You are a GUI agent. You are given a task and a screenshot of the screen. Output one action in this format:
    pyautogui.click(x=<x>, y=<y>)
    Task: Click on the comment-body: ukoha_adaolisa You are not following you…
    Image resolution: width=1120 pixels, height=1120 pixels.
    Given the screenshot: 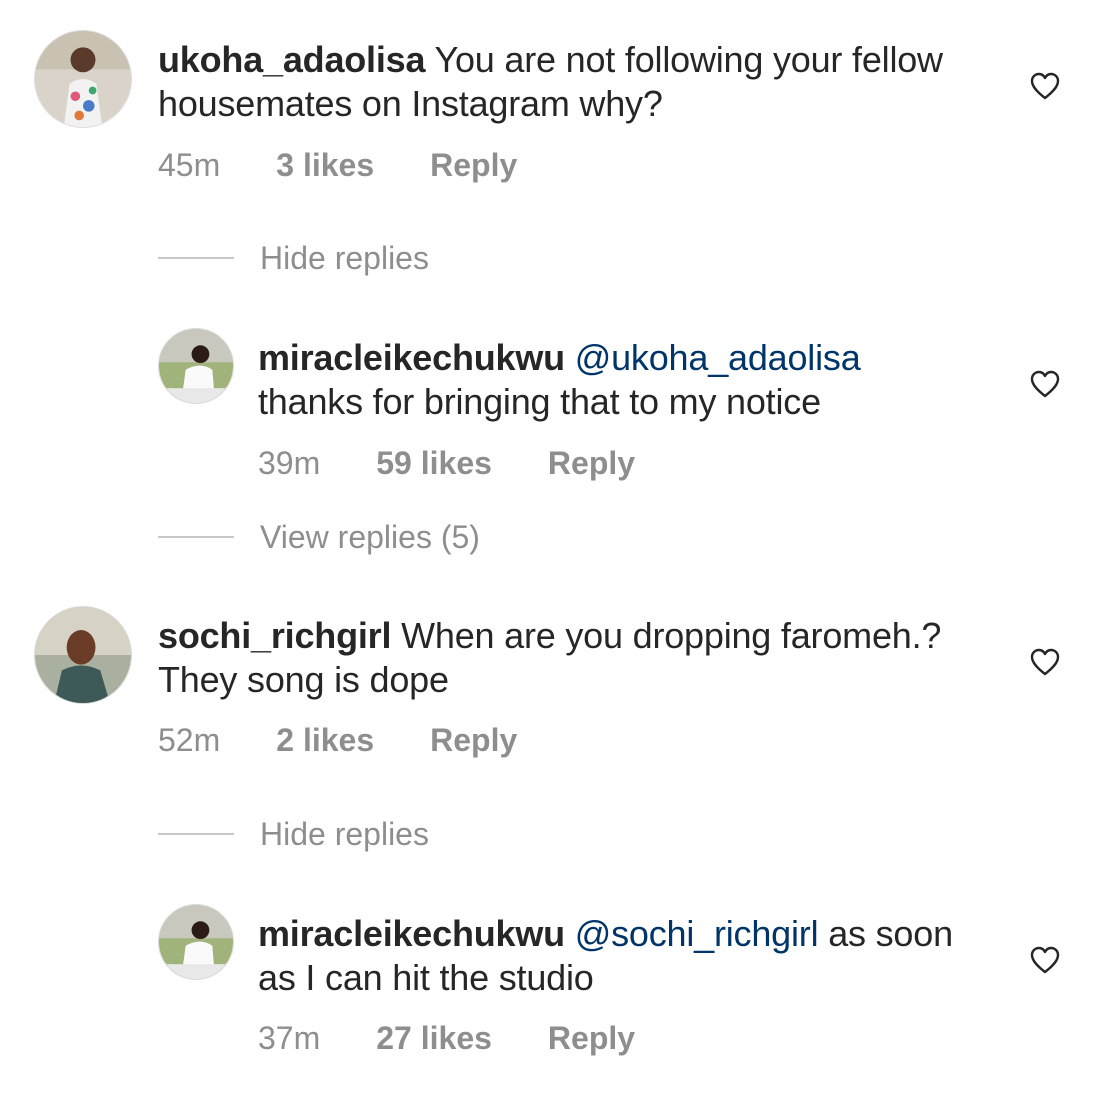 What is the action you would take?
    pyautogui.click(x=550, y=82)
    